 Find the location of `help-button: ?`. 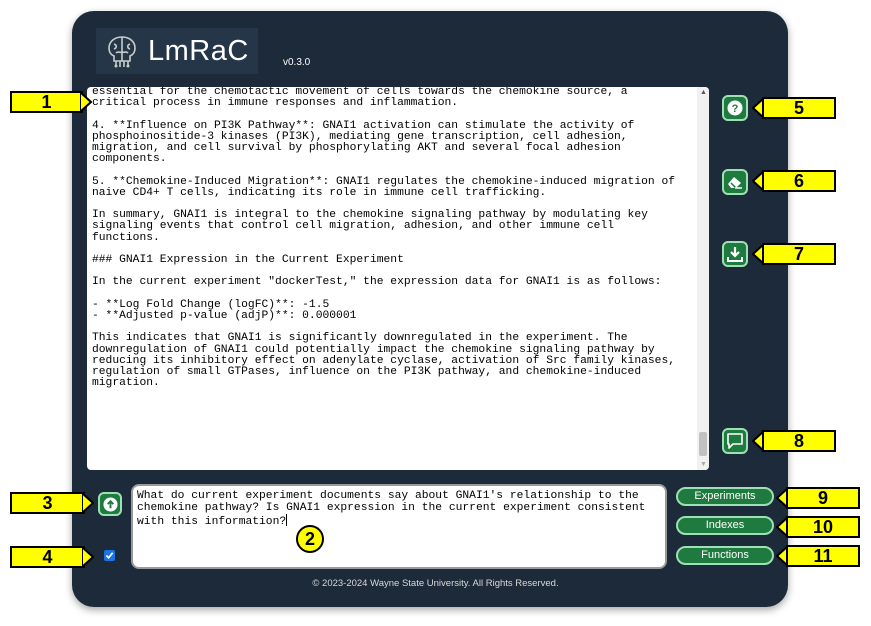

help-button: ? is located at coordinates (735, 108).